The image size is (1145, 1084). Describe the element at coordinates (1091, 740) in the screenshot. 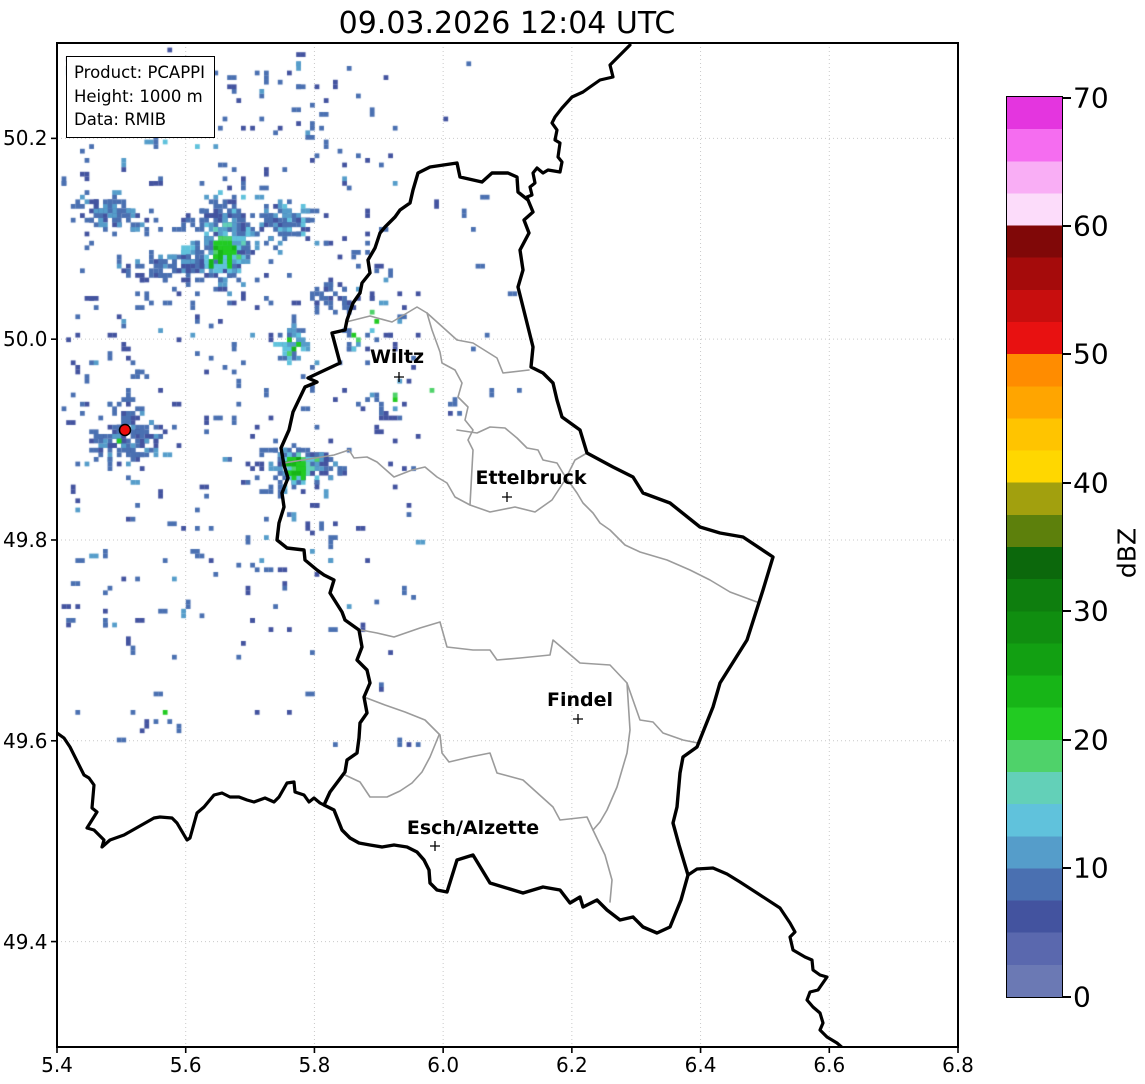

I see `colorbar-tick-label: 20` at that location.